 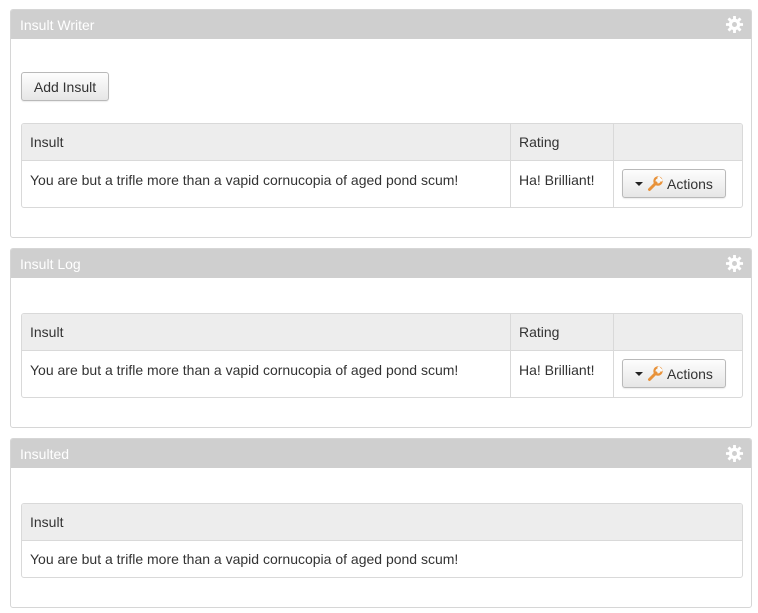 What do you see at coordinates (381, 453) in the screenshot?
I see `panel-header: Insulted` at bounding box center [381, 453].